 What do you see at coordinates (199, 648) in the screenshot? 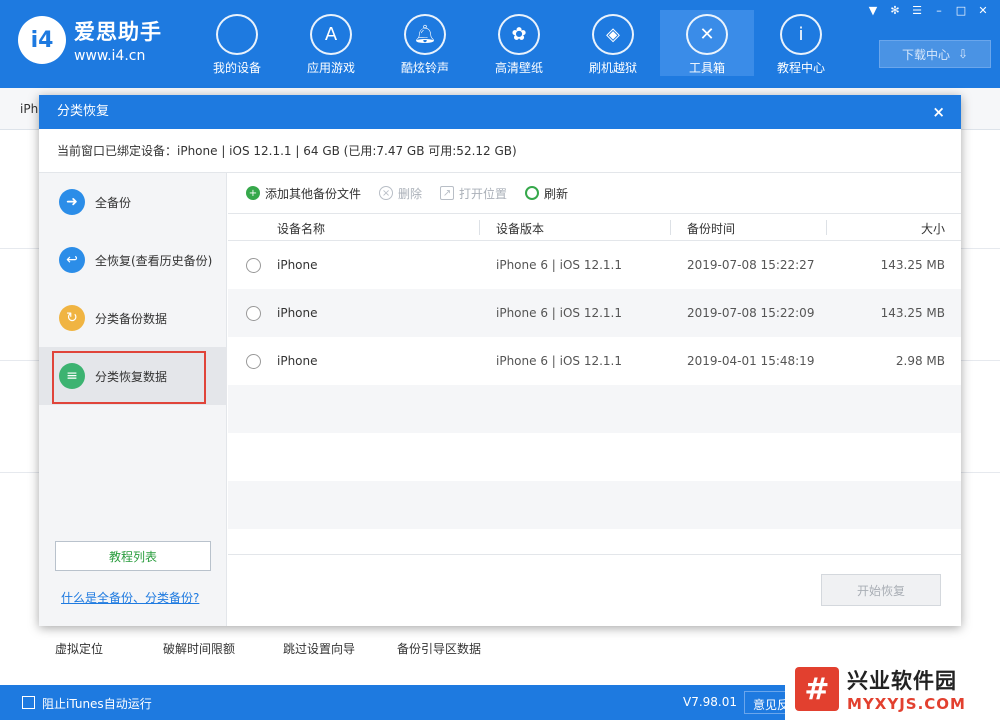
I see `tool-screen-time: 破解时间限额` at bounding box center [199, 648].